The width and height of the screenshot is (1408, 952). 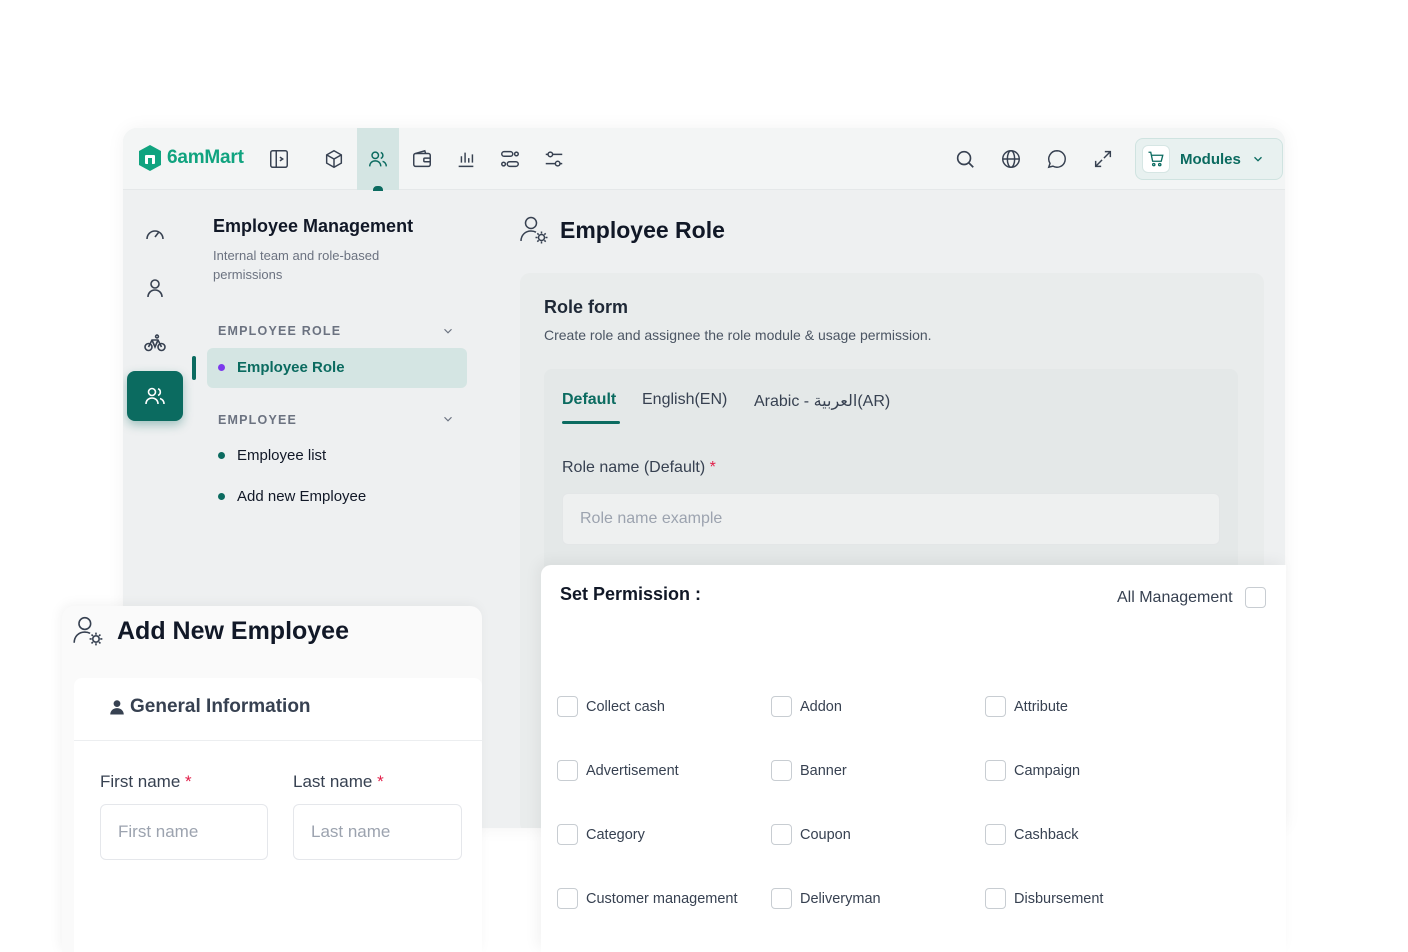 What do you see at coordinates (621, 230) in the screenshot?
I see `page-header: Employee Role` at bounding box center [621, 230].